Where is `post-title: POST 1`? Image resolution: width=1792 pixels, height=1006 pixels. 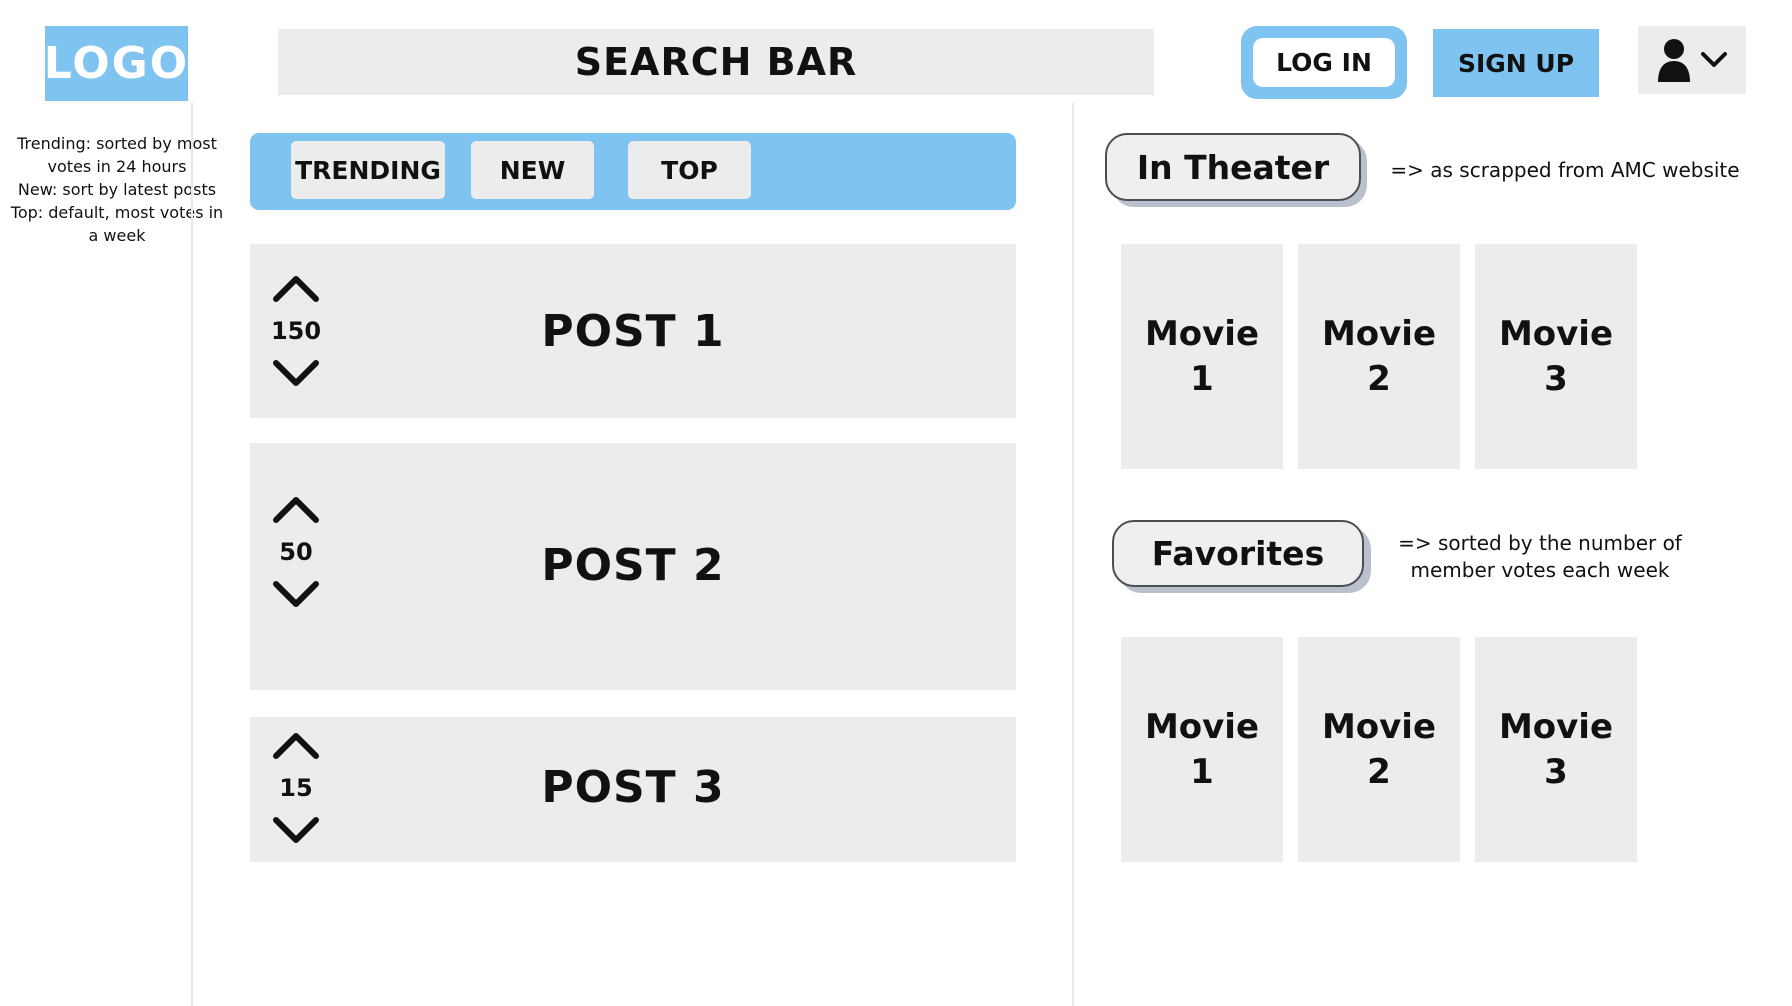
post-title: POST 1 is located at coordinates (633, 331).